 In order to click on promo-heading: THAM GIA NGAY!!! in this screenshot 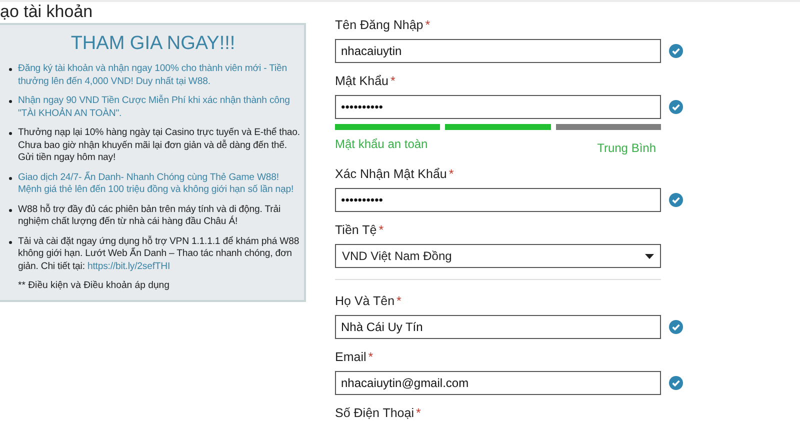, I will do `click(153, 44)`.